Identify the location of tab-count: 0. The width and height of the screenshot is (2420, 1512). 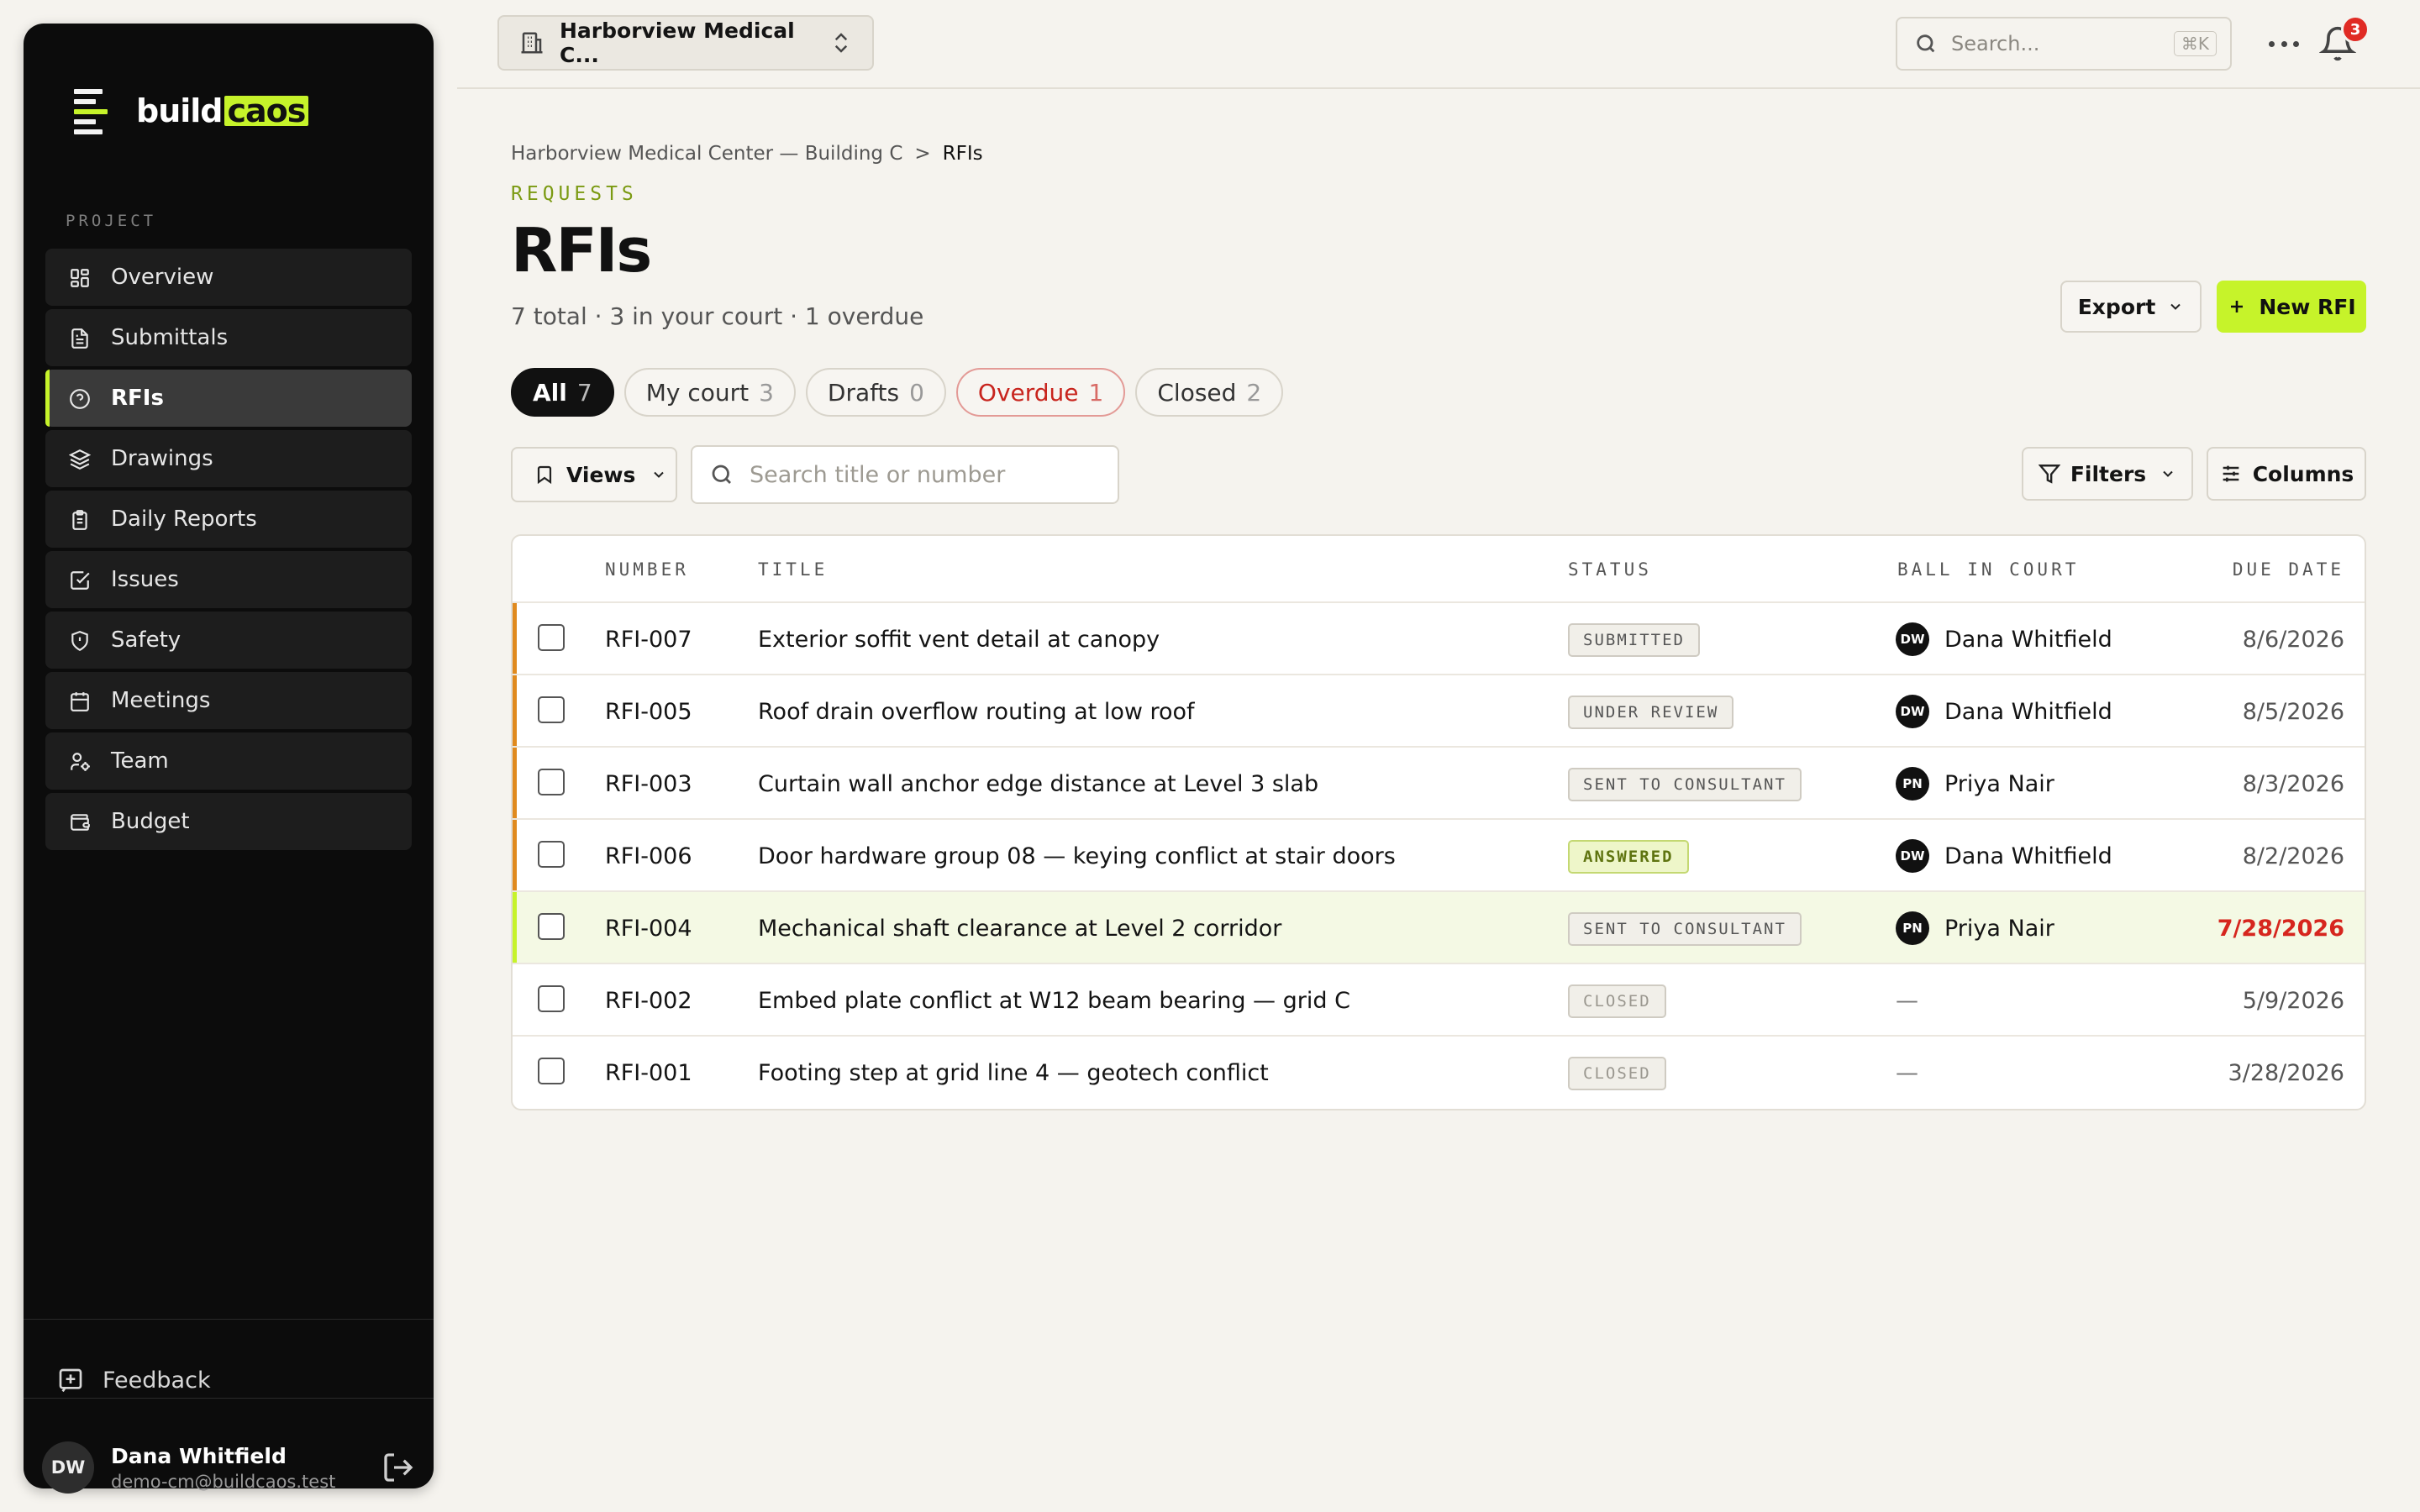
(916, 392).